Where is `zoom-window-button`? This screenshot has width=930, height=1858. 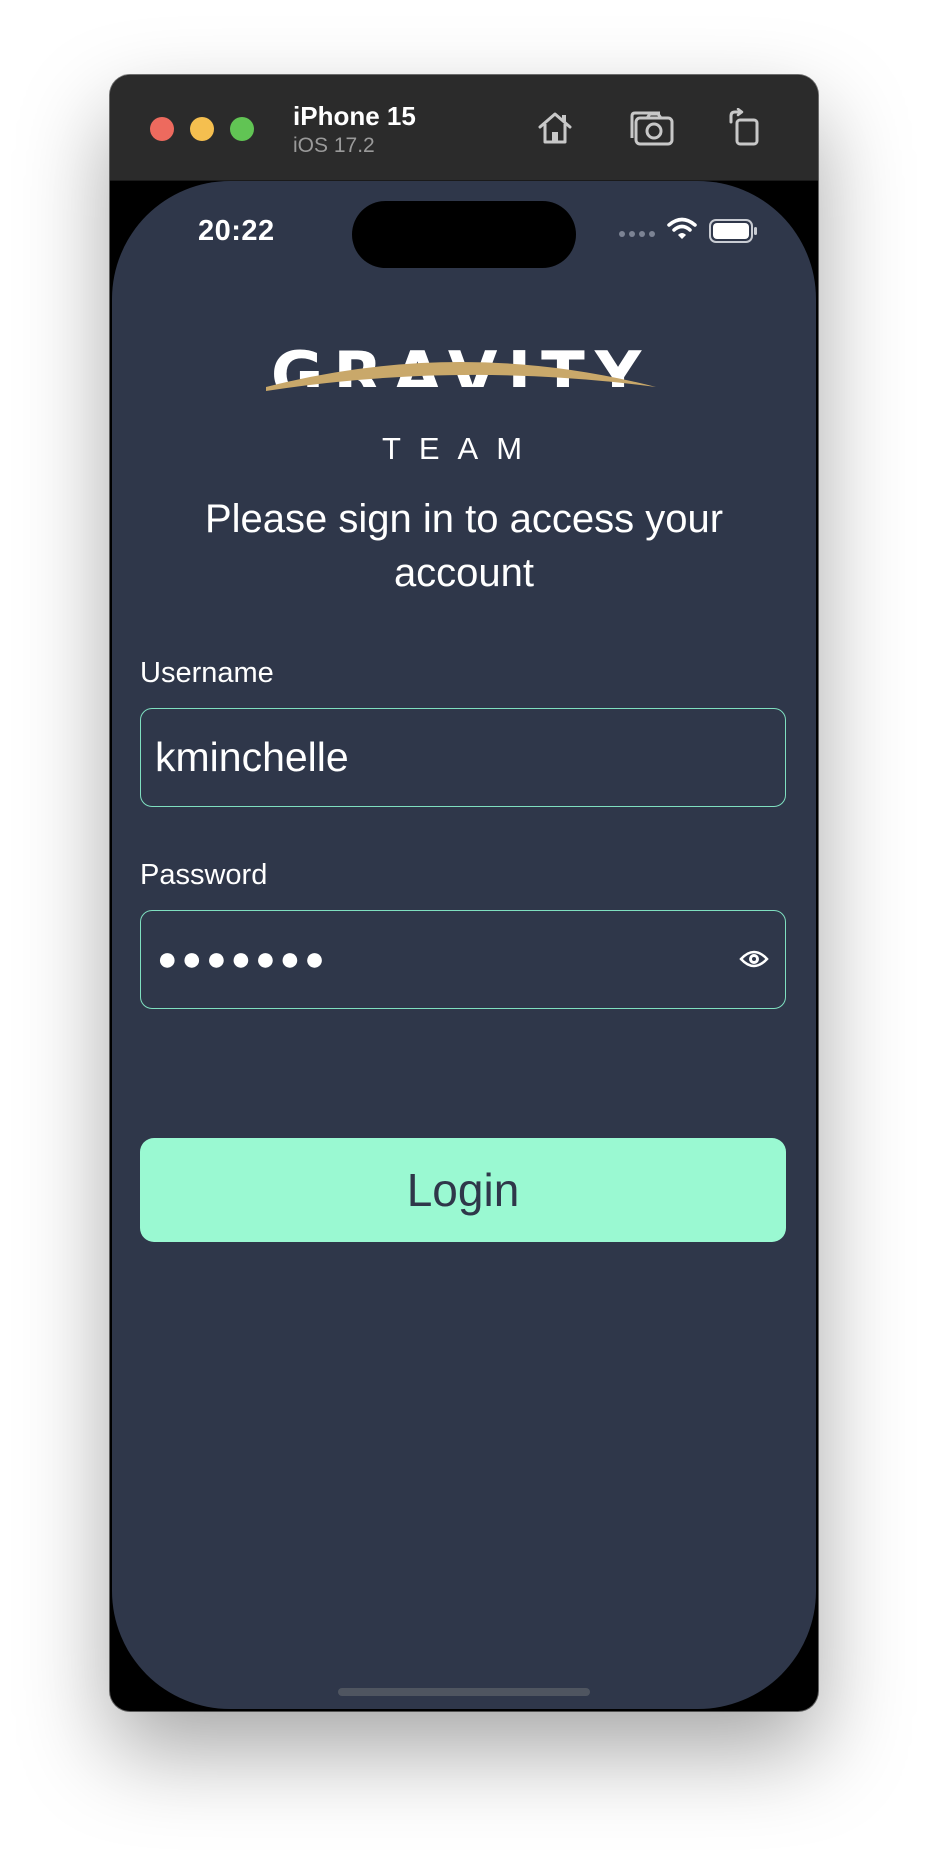 zoom-window-button is located at coordinates (242, 129).